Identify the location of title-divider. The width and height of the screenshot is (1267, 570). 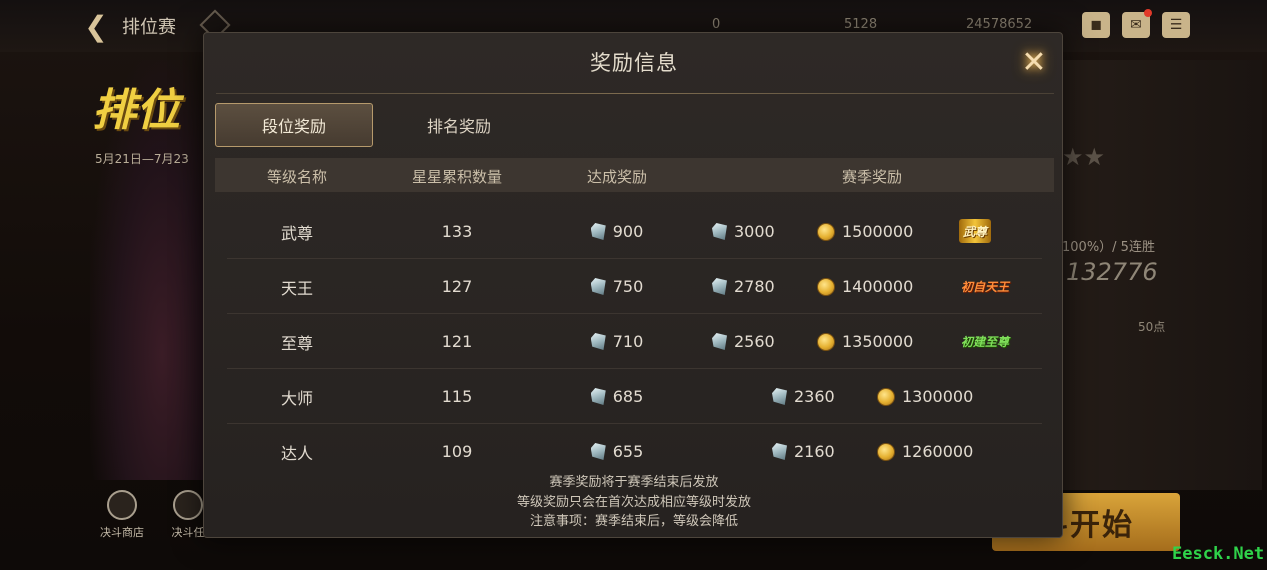
(635, 93).